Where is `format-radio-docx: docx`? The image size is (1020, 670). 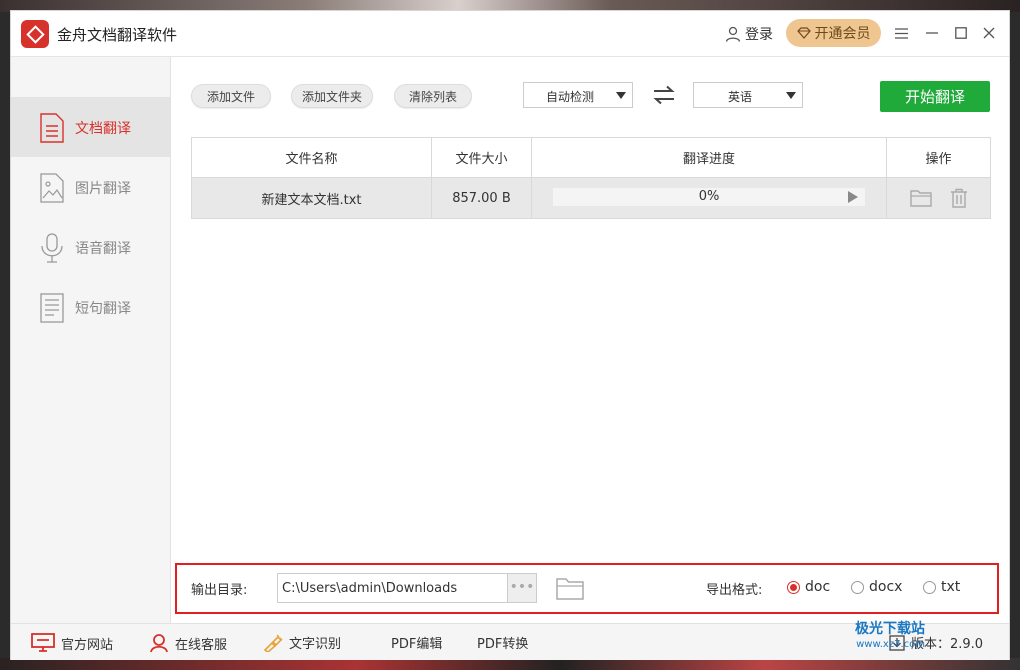
format-radio-docx: docx is located at coordinates (876, 587).